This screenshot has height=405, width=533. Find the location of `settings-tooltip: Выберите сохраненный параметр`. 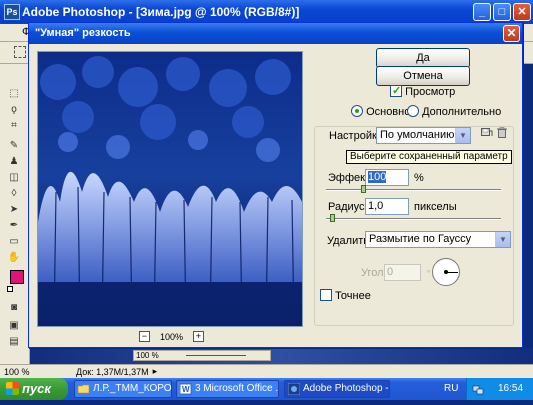

settings-tooltip: Выберите сохраненный параметр is located at coordinates (429, 157).